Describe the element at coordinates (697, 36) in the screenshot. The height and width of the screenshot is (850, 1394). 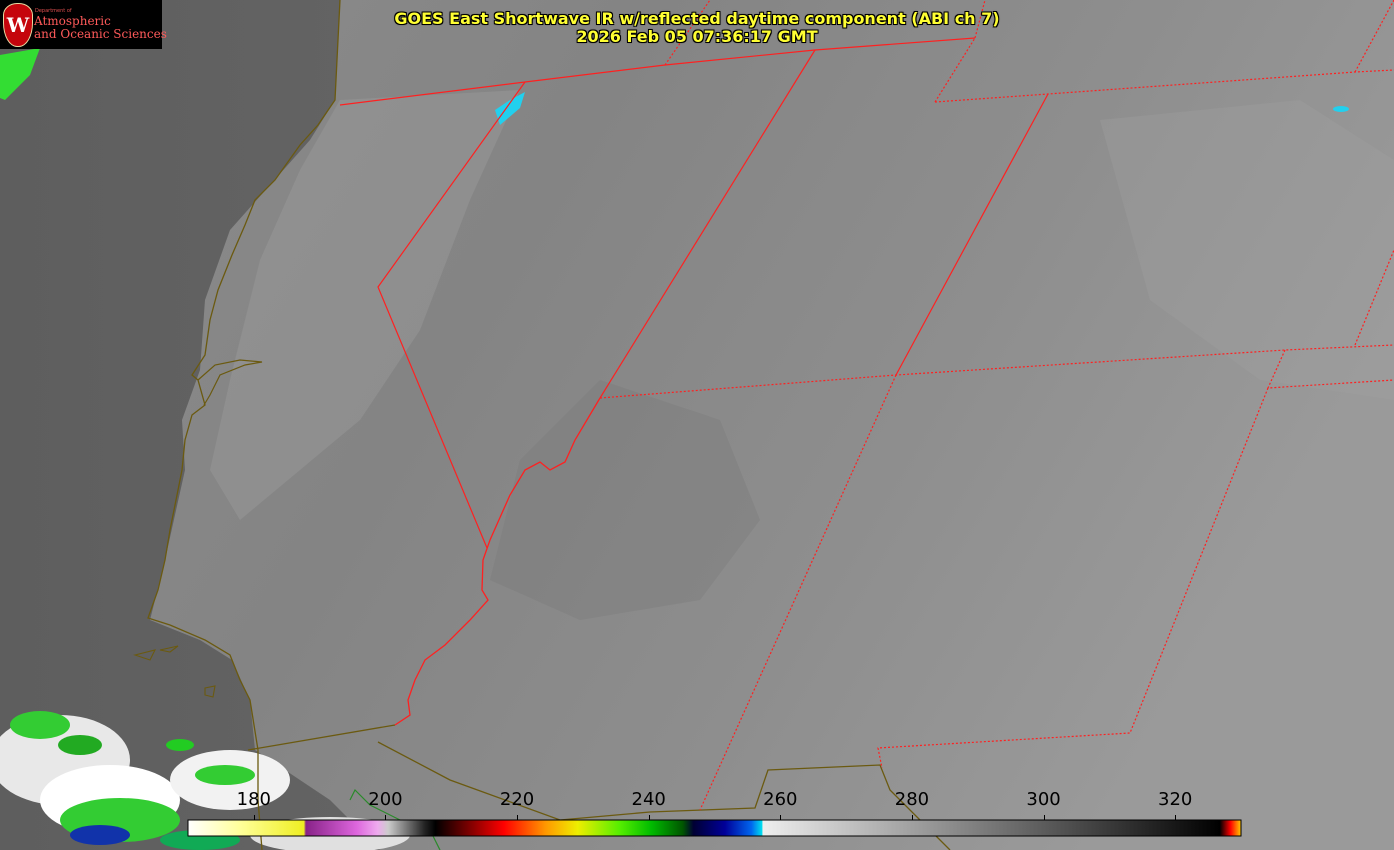
I see `image-timestamp: 2026 Feb 05 07:36:17 GMT` at that location.